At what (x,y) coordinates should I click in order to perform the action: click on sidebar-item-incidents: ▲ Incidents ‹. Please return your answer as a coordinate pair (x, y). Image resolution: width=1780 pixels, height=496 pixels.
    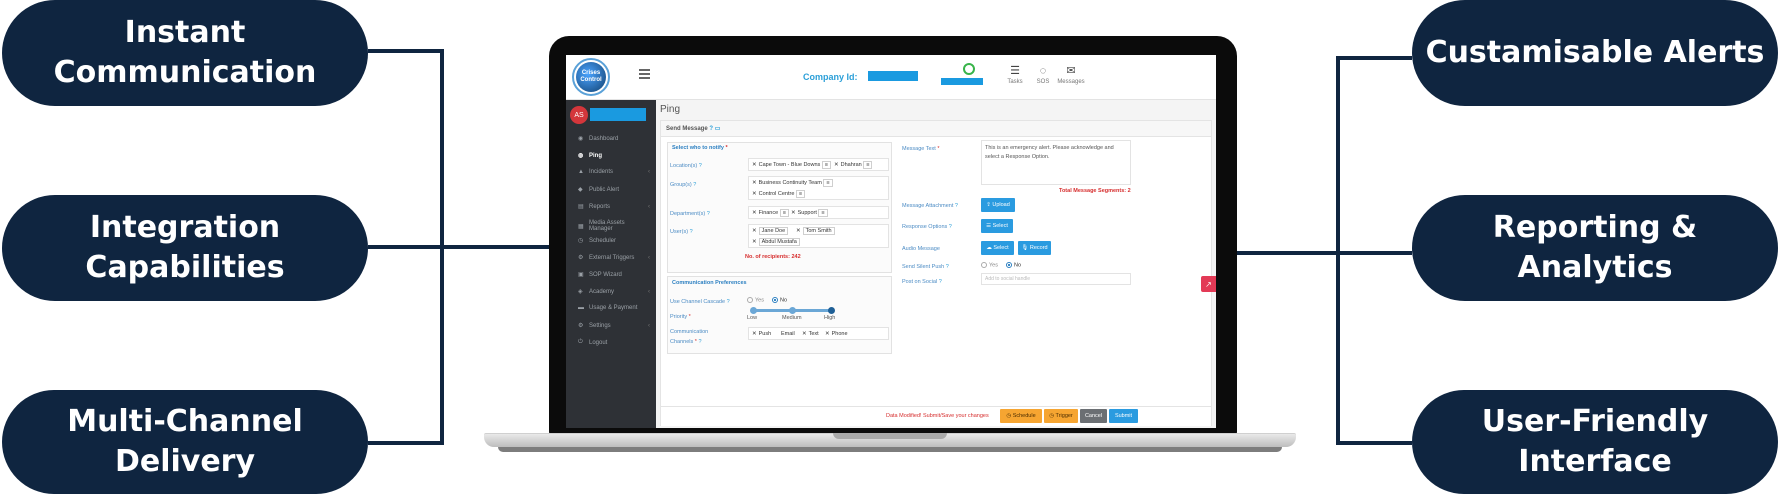
    Looking at the image, I should click on (614, 172).